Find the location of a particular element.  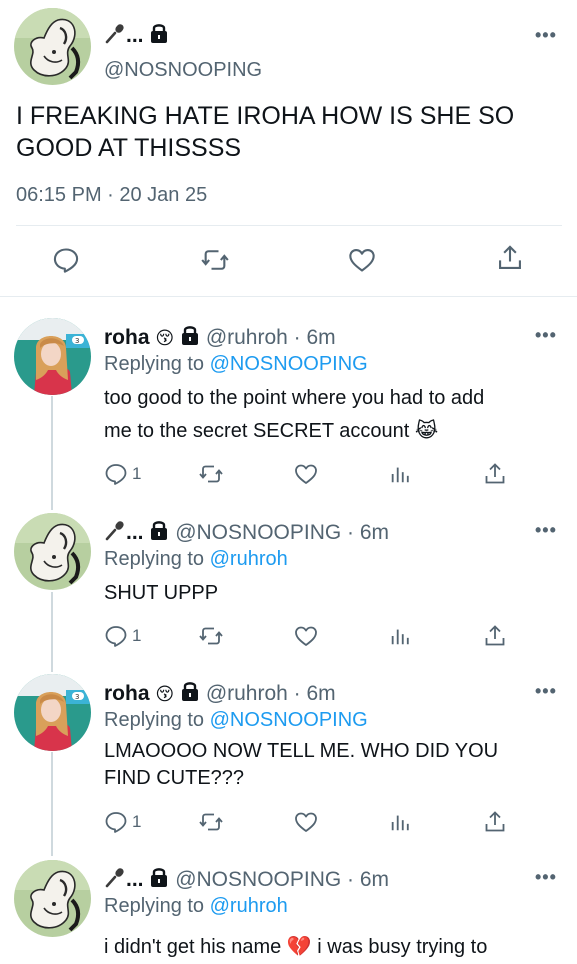

reply-button is located at coordinates (66, 262).